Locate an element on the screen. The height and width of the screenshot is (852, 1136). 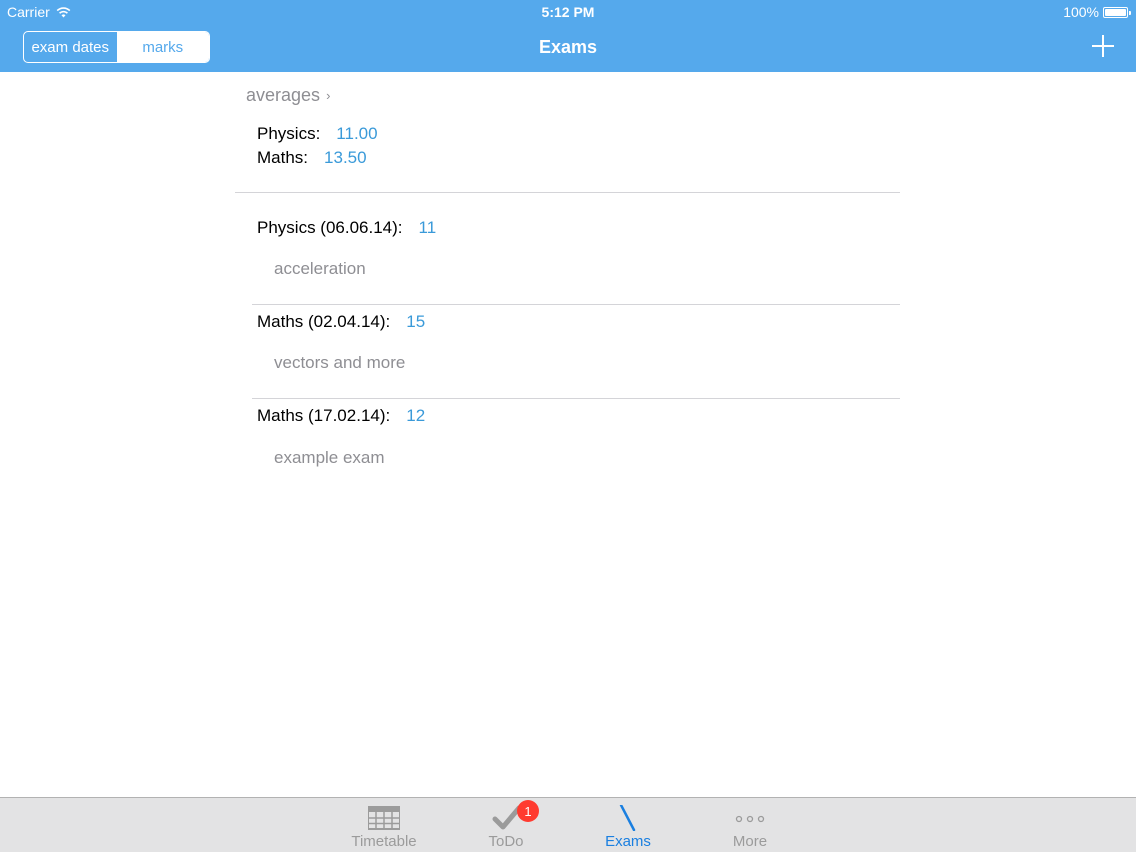
todo-badge: 1 is located at coordinates (528, 811).